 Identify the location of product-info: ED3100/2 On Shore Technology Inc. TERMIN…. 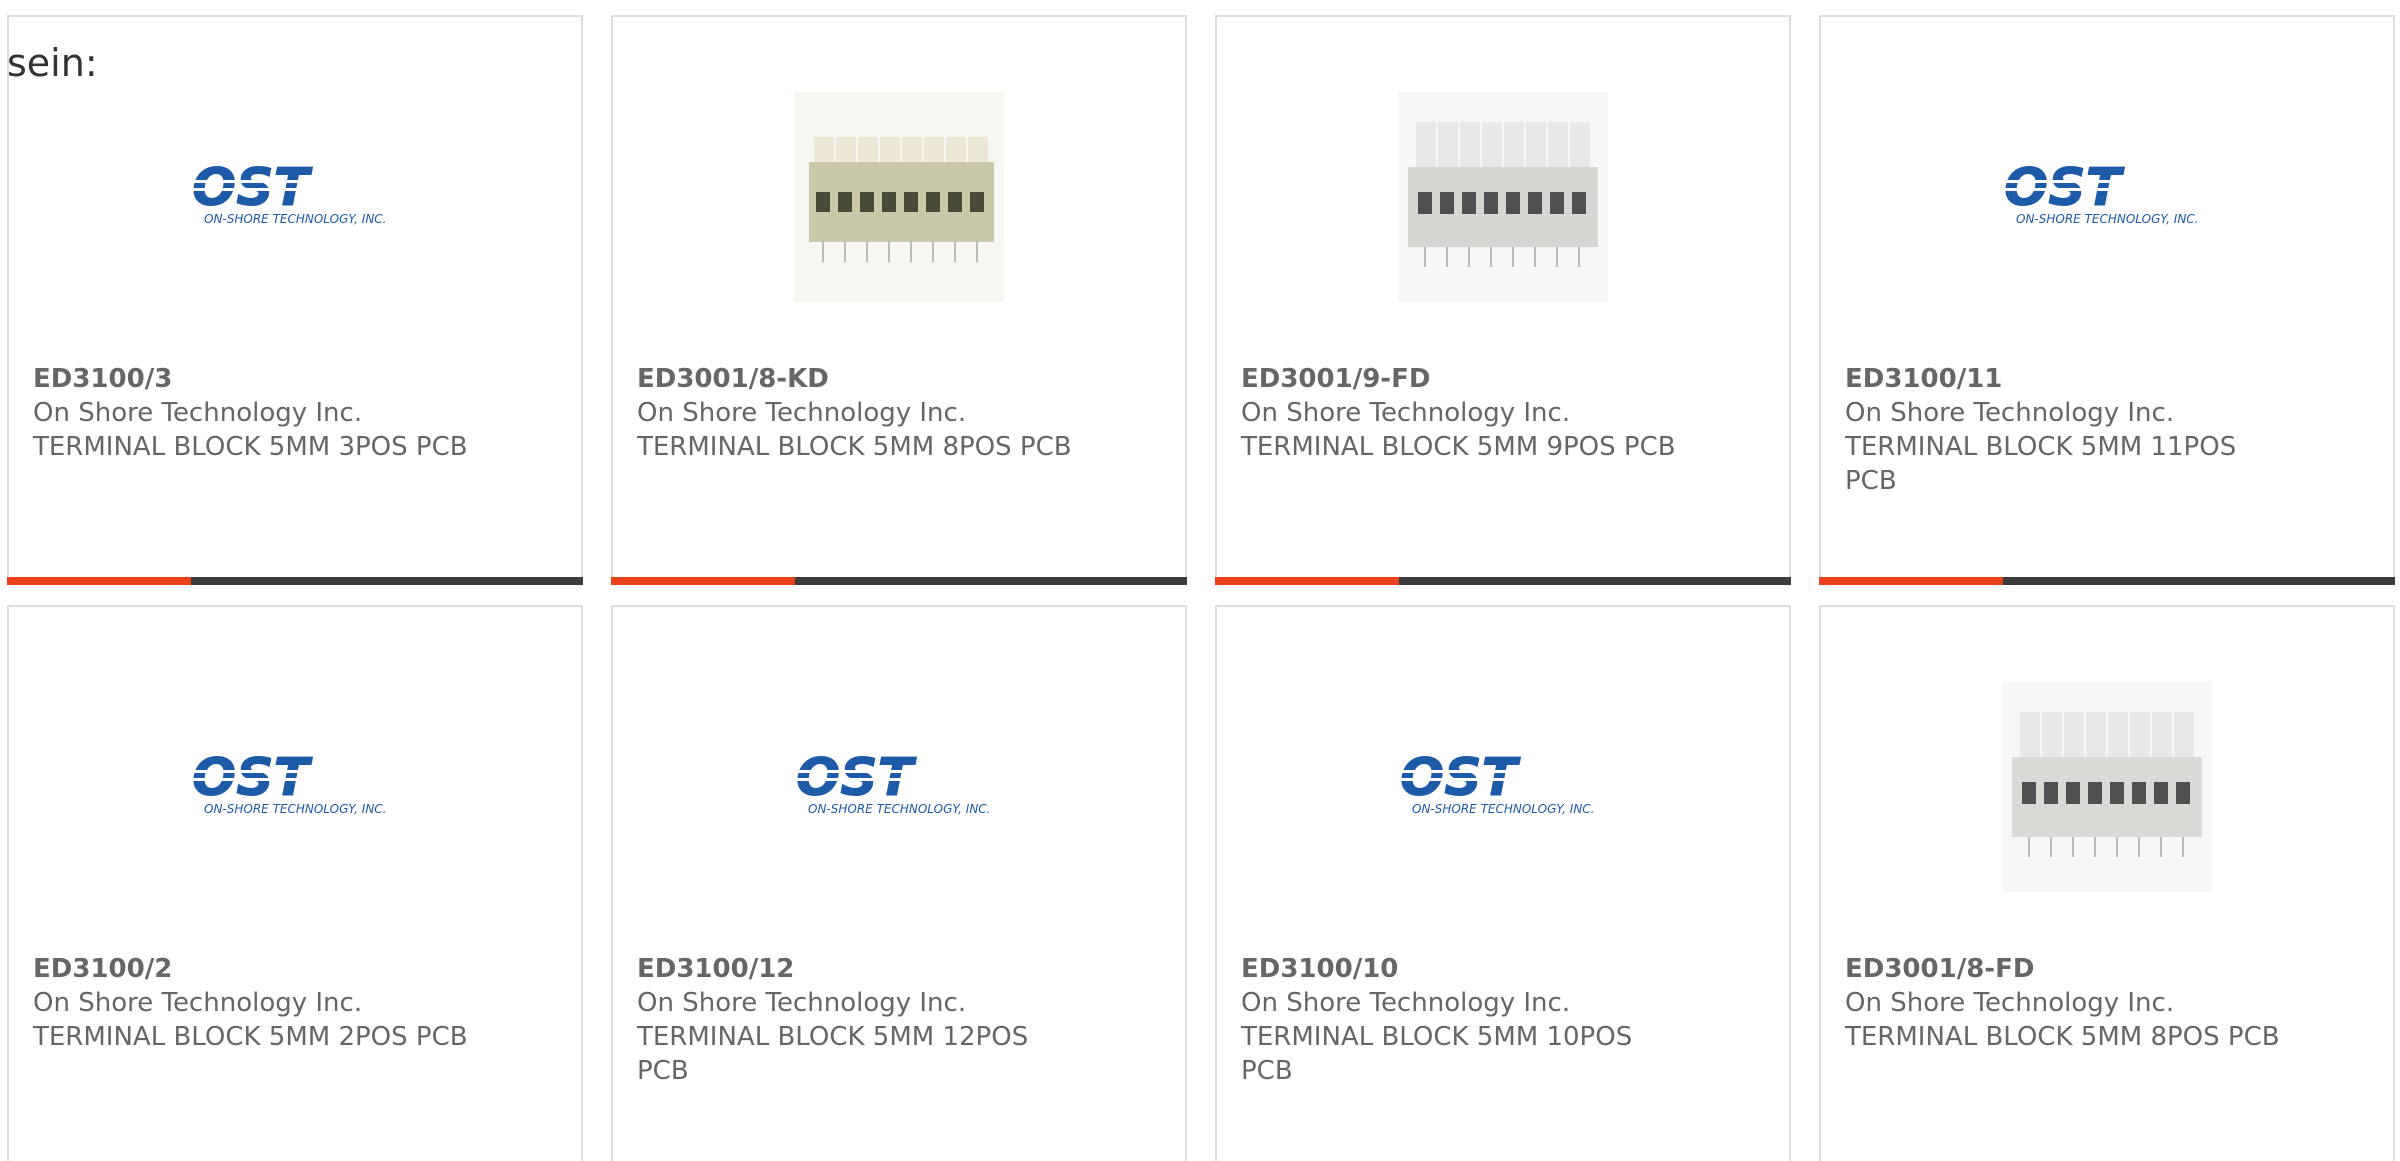
(253, 1003).